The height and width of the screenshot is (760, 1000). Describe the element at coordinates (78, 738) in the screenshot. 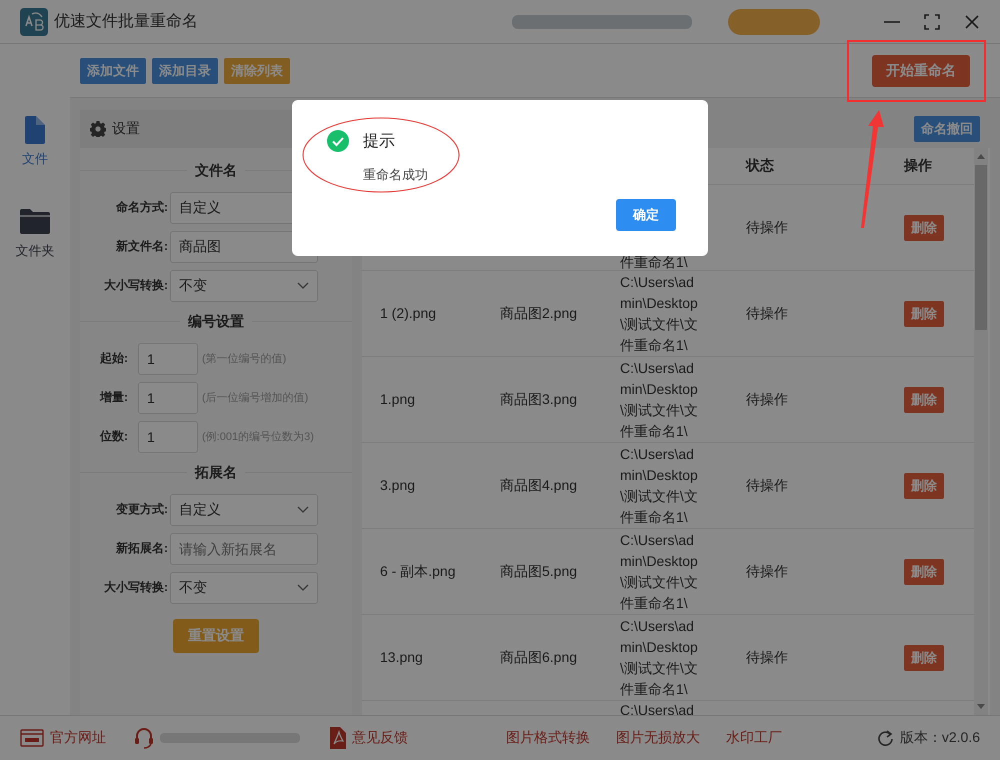

I see `footer-link: 官方网址` at that location.